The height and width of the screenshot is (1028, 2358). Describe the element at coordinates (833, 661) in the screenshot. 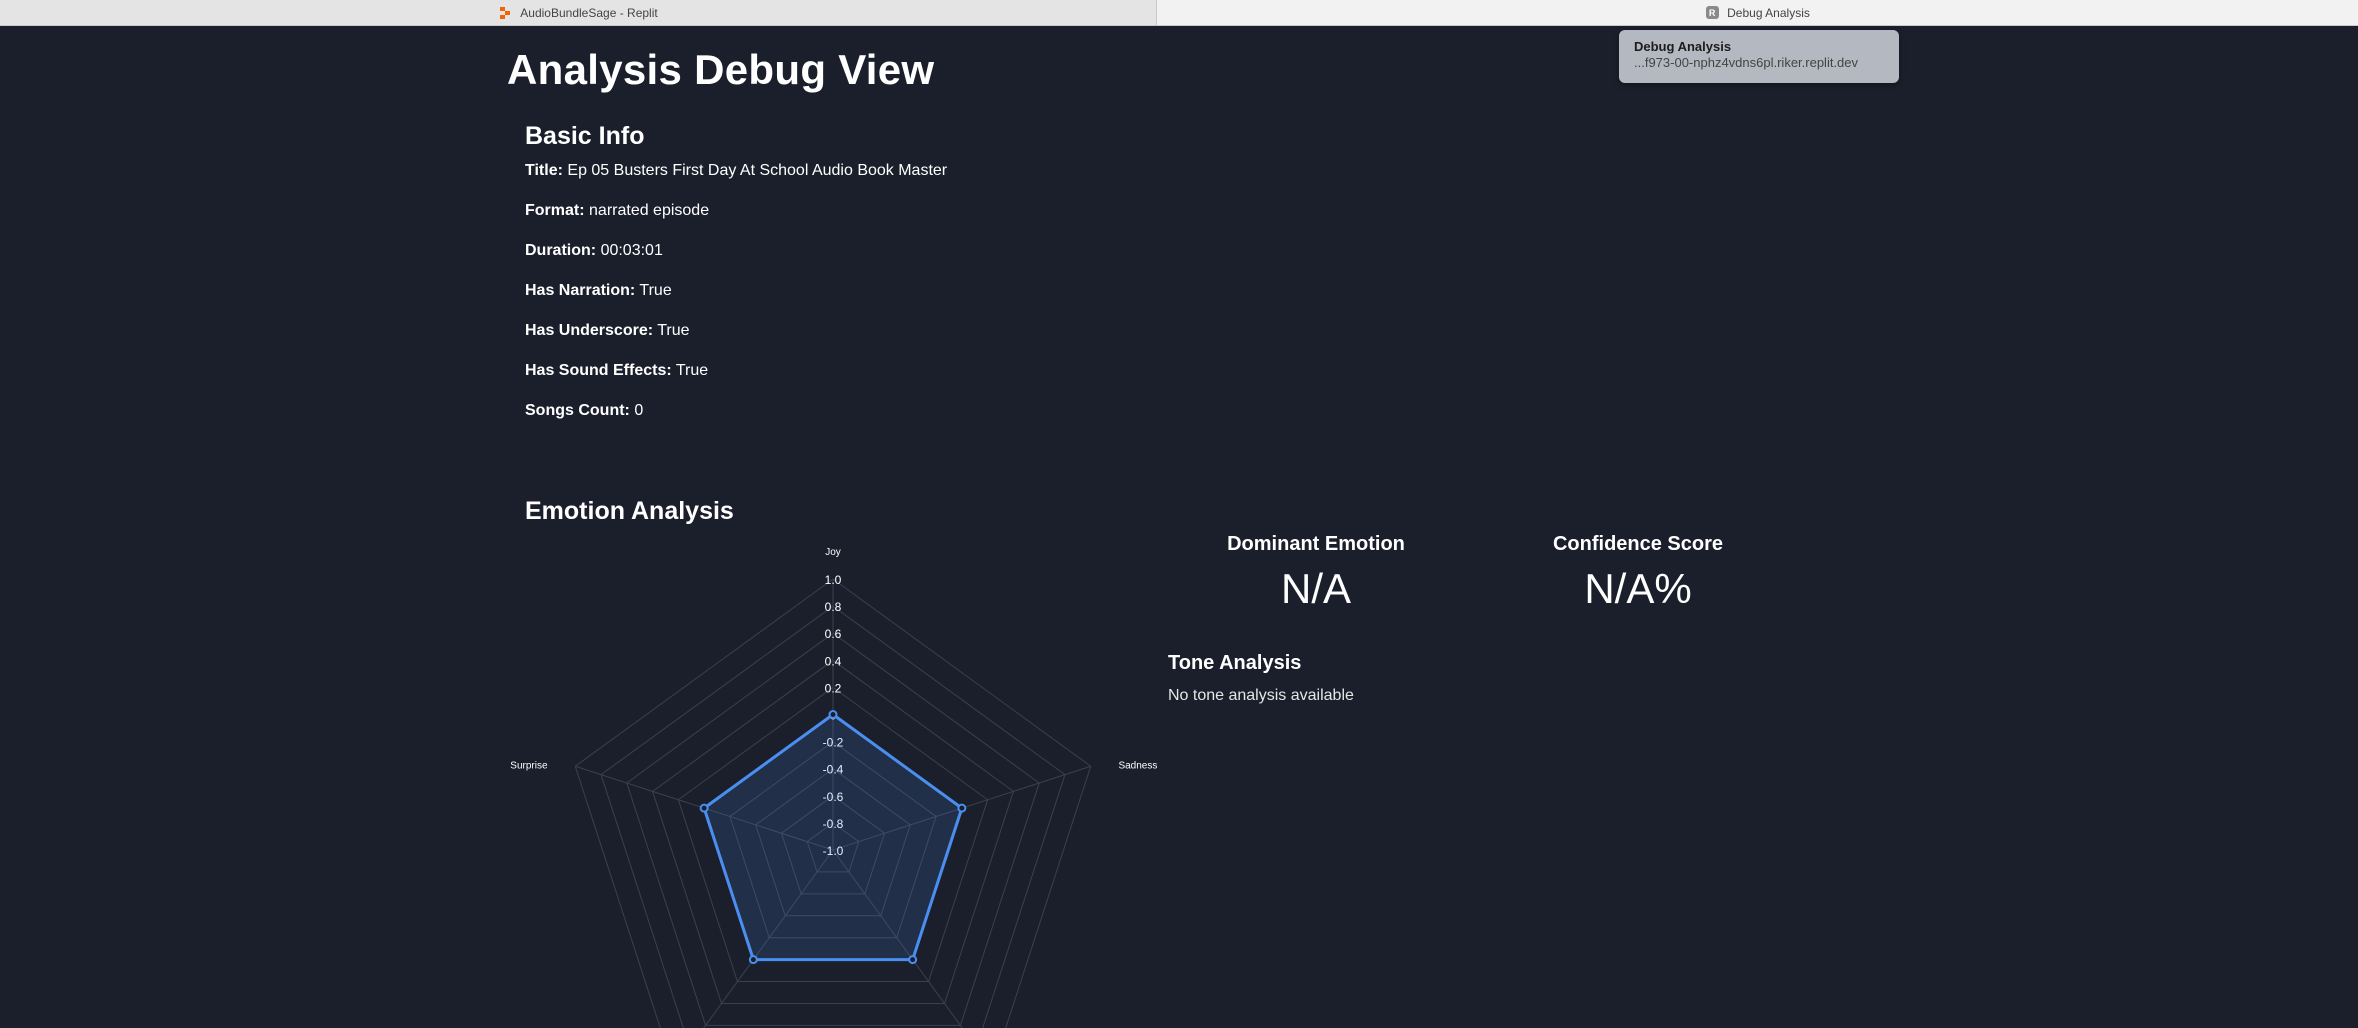

I see `radar-tick-label: 0.4` at that location.